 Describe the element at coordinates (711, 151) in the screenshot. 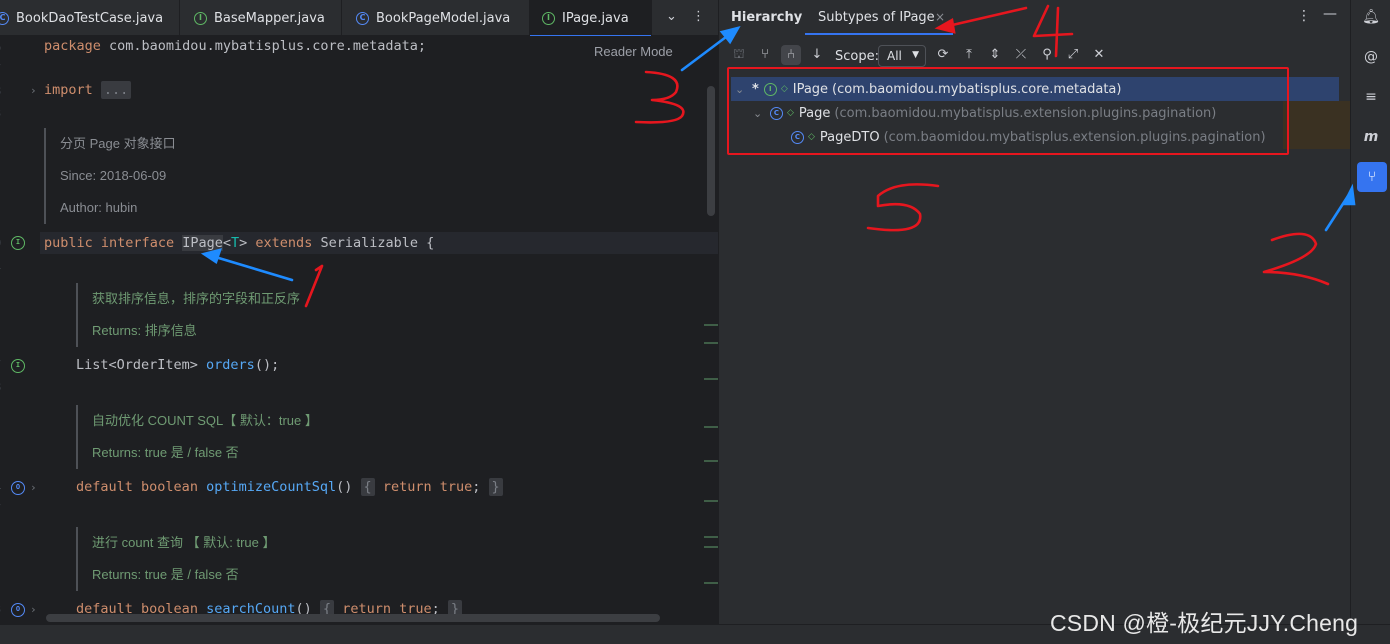

I see `vertical-scrollbar` at that location.